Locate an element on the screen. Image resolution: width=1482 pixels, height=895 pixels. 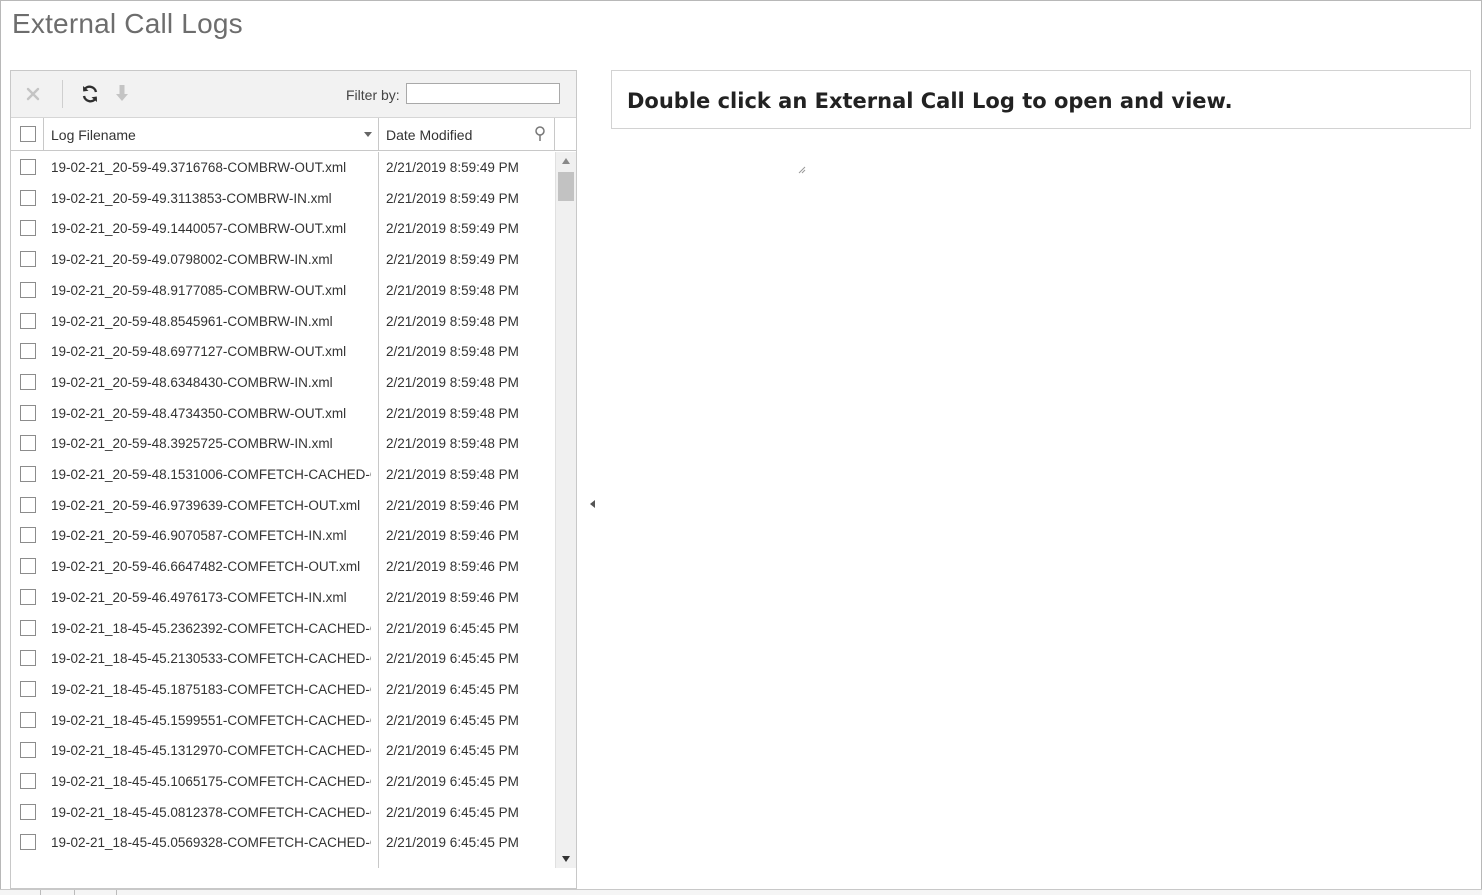
delete-button is located at coordinates (33, 94).